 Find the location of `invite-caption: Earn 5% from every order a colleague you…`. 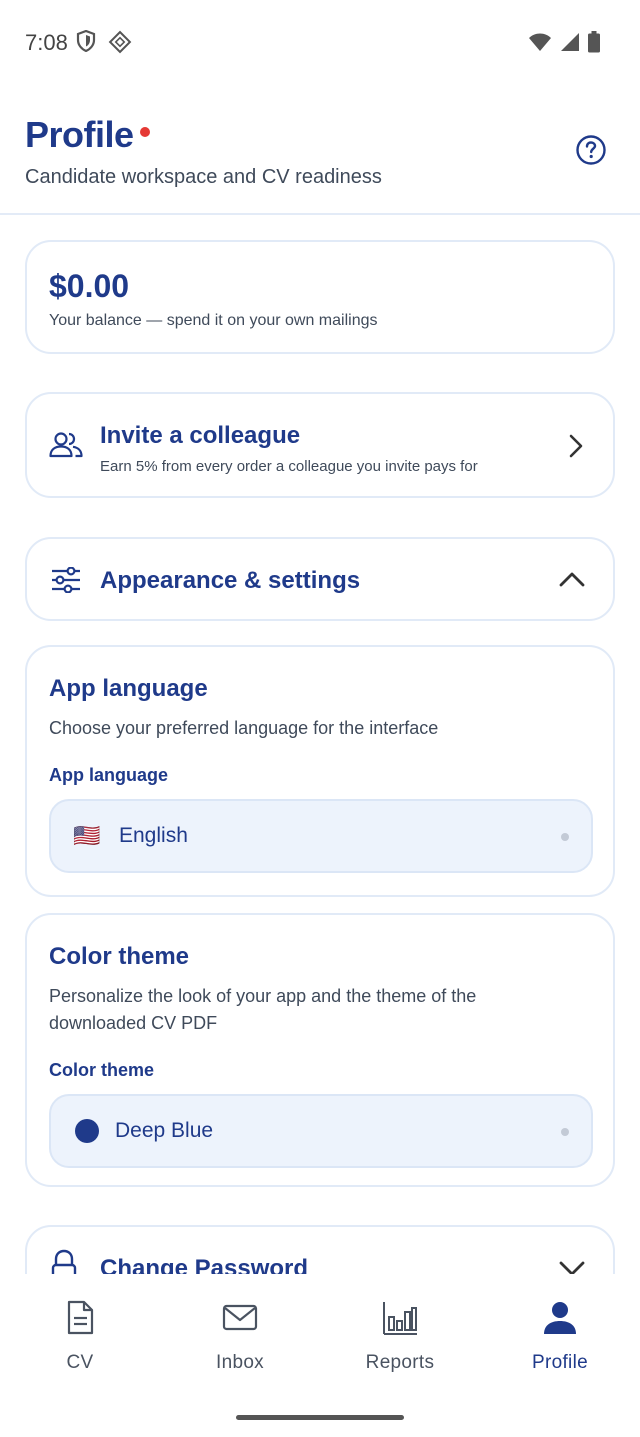

invite-caption: Earn 5% from every order a colleague you… is located at coordinates (289, 466).